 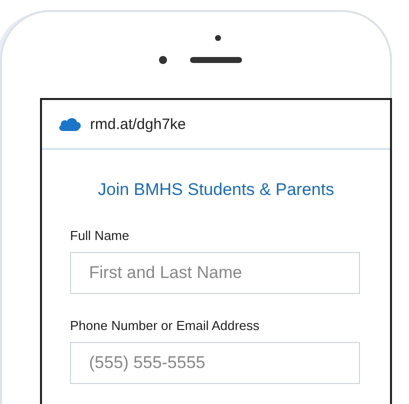 What do you see at coordinates (215, 273) in the screenshot?
I see `input-field: First and Last Name` at bounding box center [215, 273].